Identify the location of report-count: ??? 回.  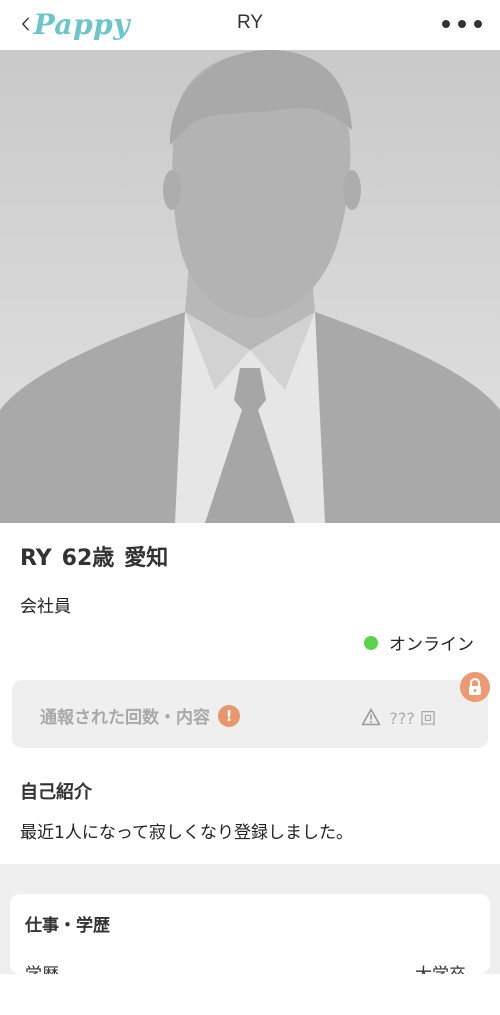
(412, 718).